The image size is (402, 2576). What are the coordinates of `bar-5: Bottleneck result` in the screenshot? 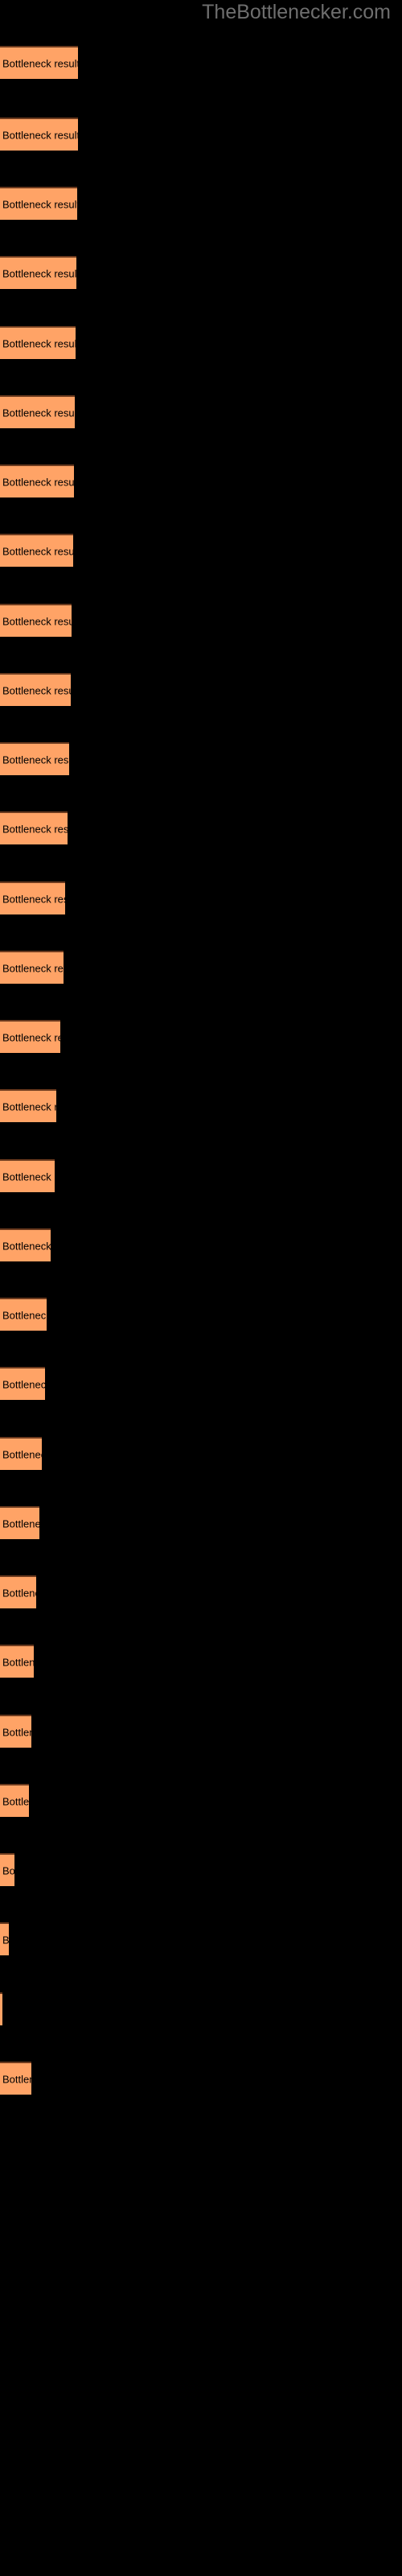 It's located at (38, 342).